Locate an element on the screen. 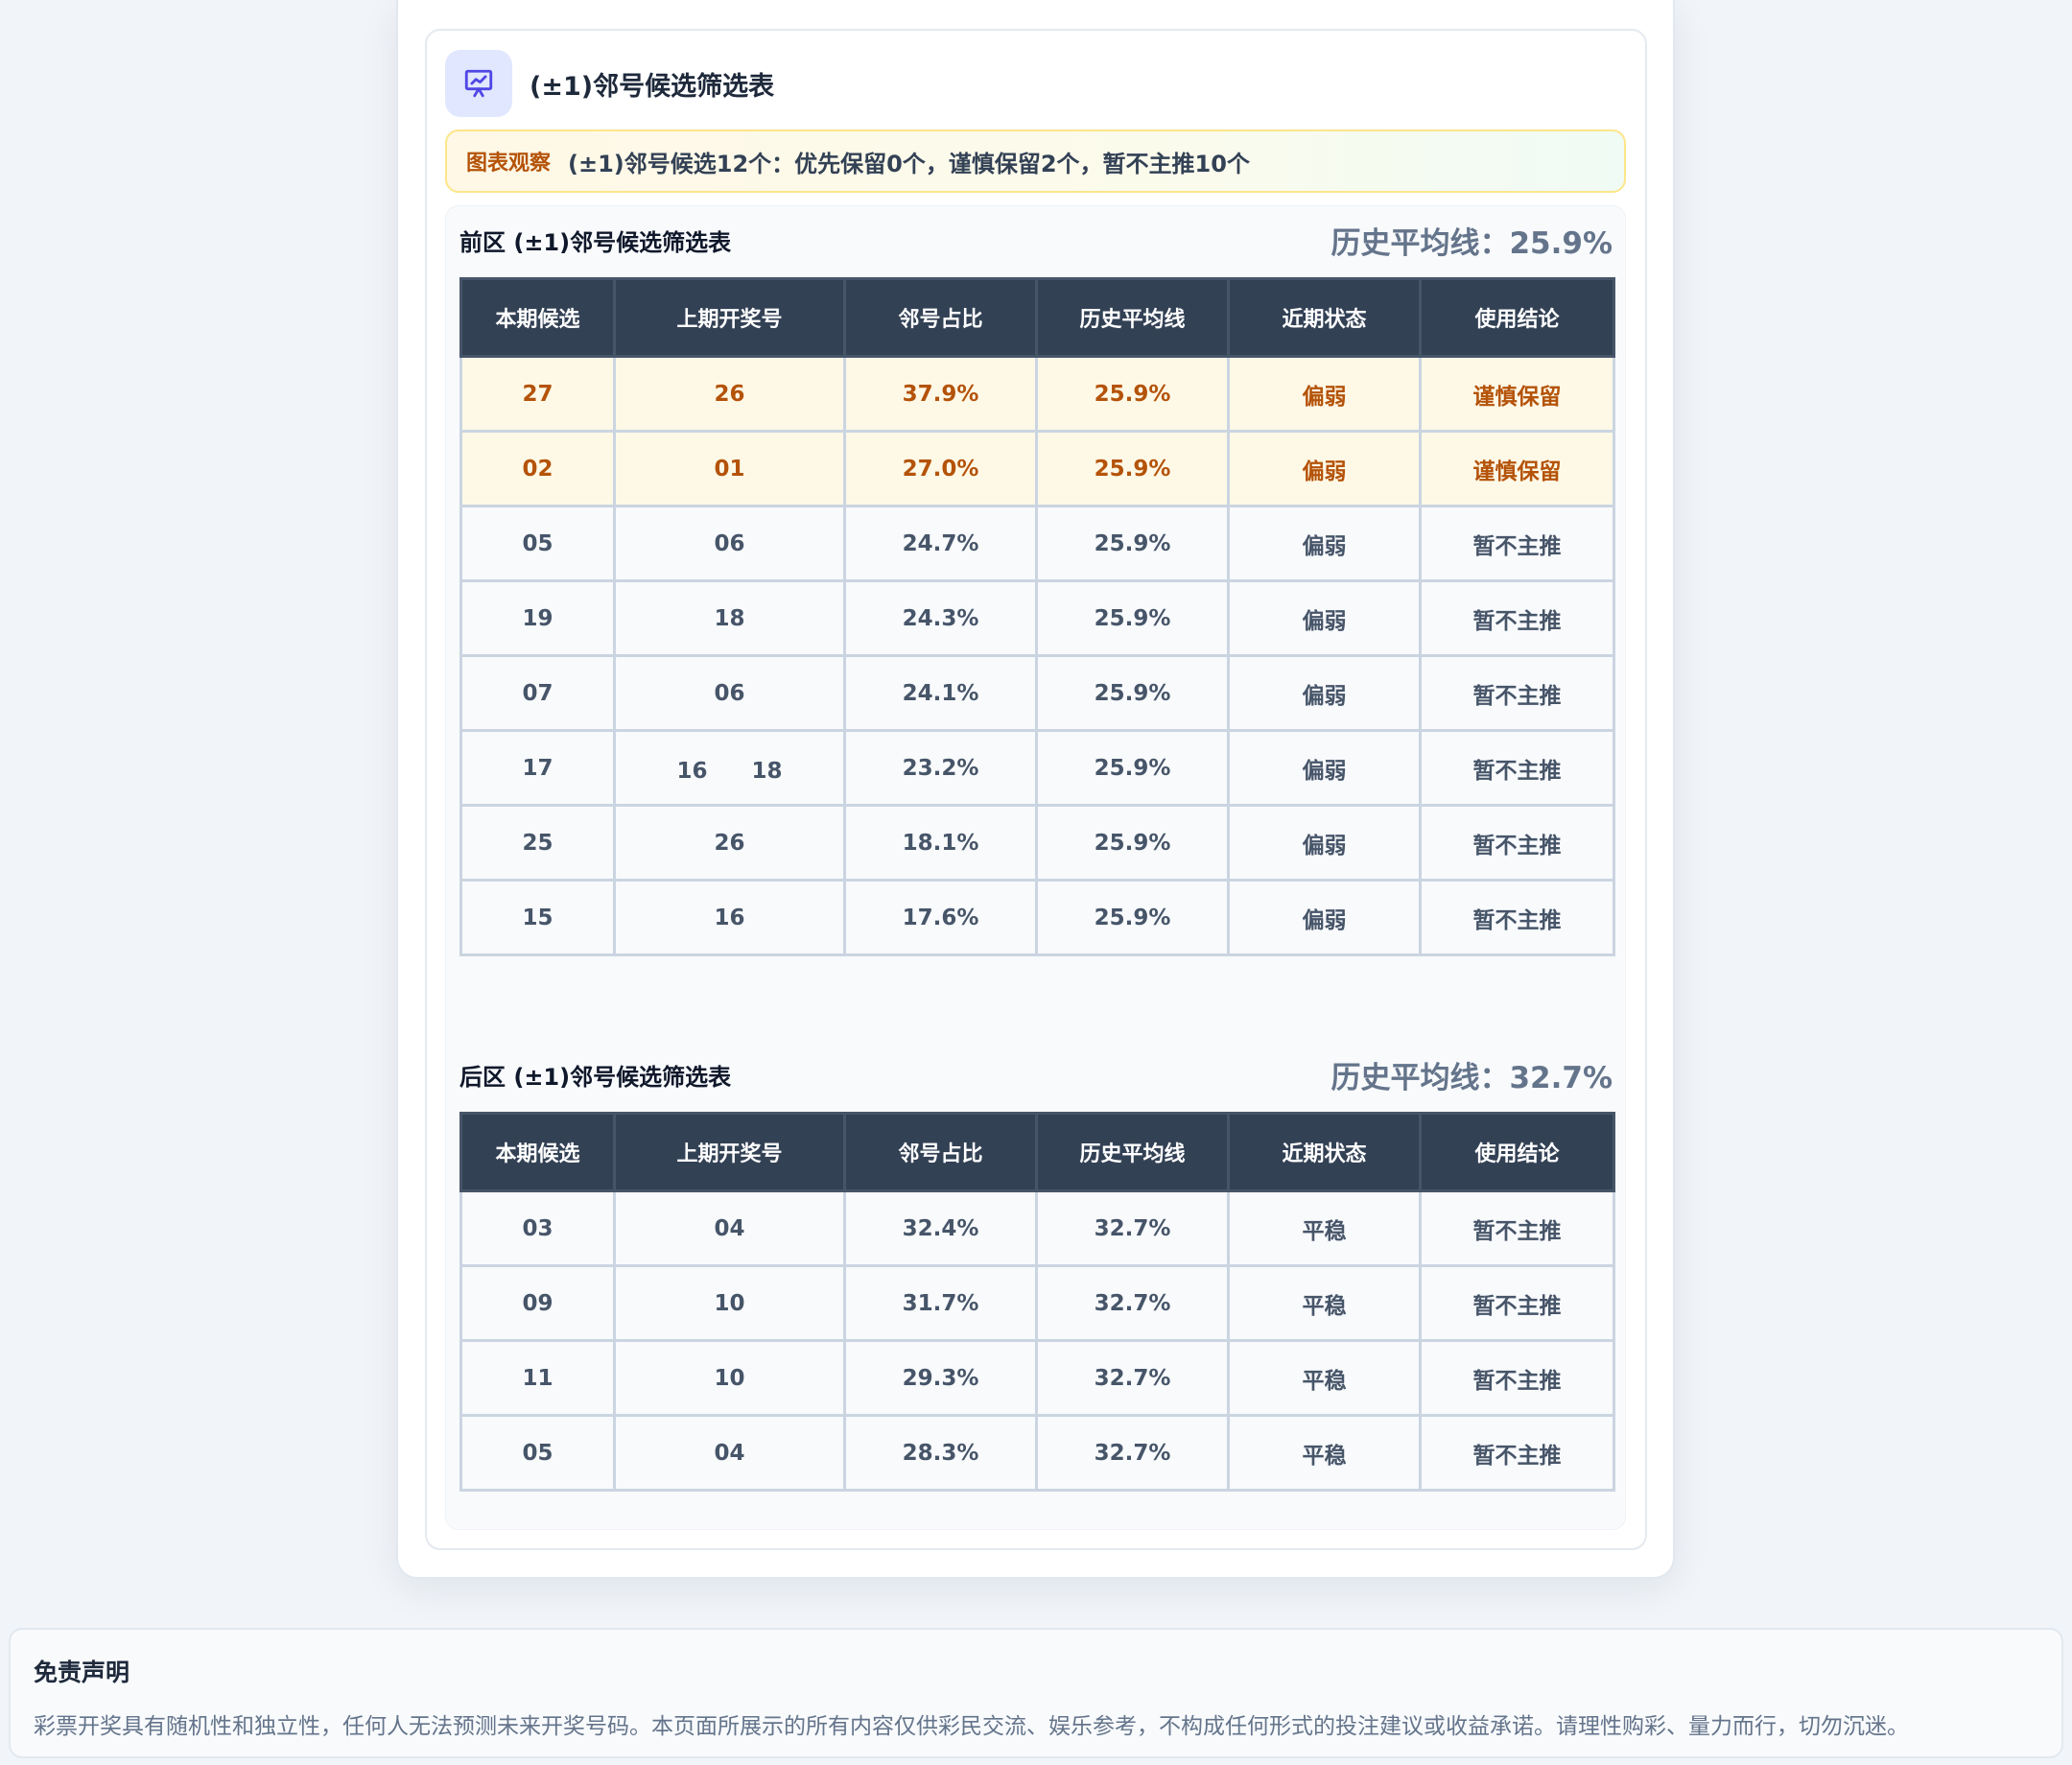 The height and width of the screenshot is (1765, 2072). table-row: 25 26 18.1% 25.9% 偏弱 暂不主推 is located at coordinates (1037, 843).